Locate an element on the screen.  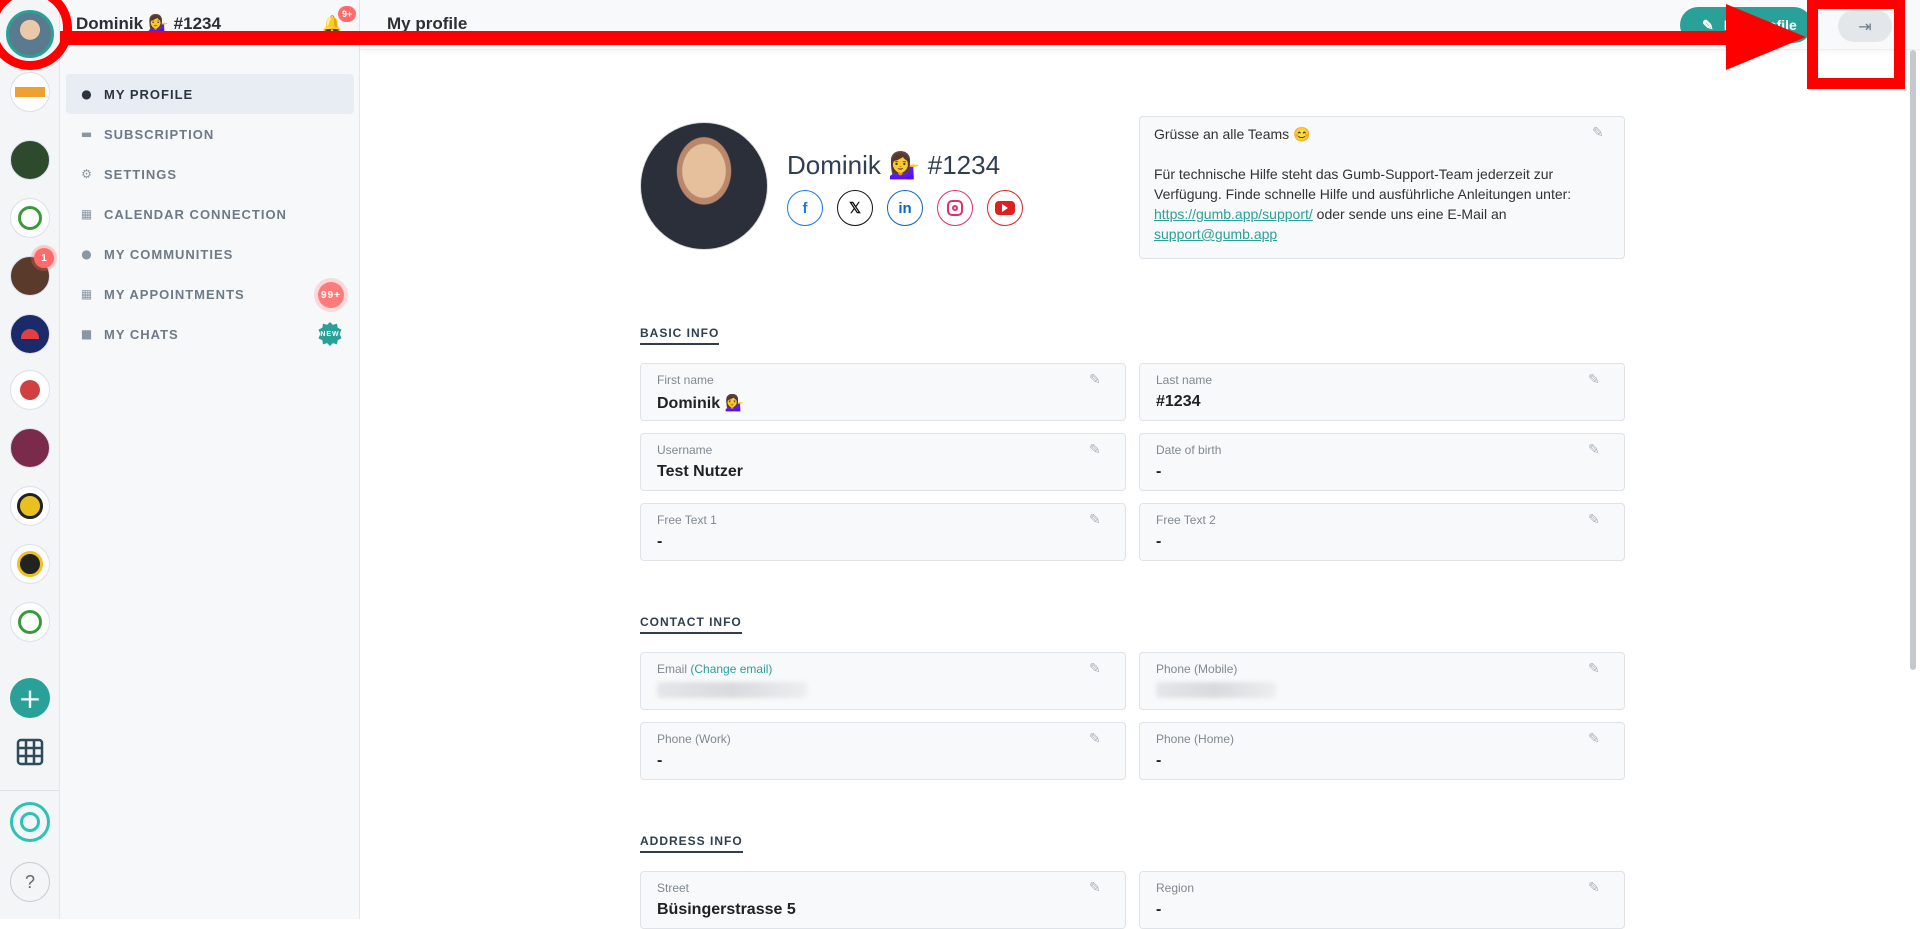
notifications-badge: 9+ is located at coordinates (347, 14).